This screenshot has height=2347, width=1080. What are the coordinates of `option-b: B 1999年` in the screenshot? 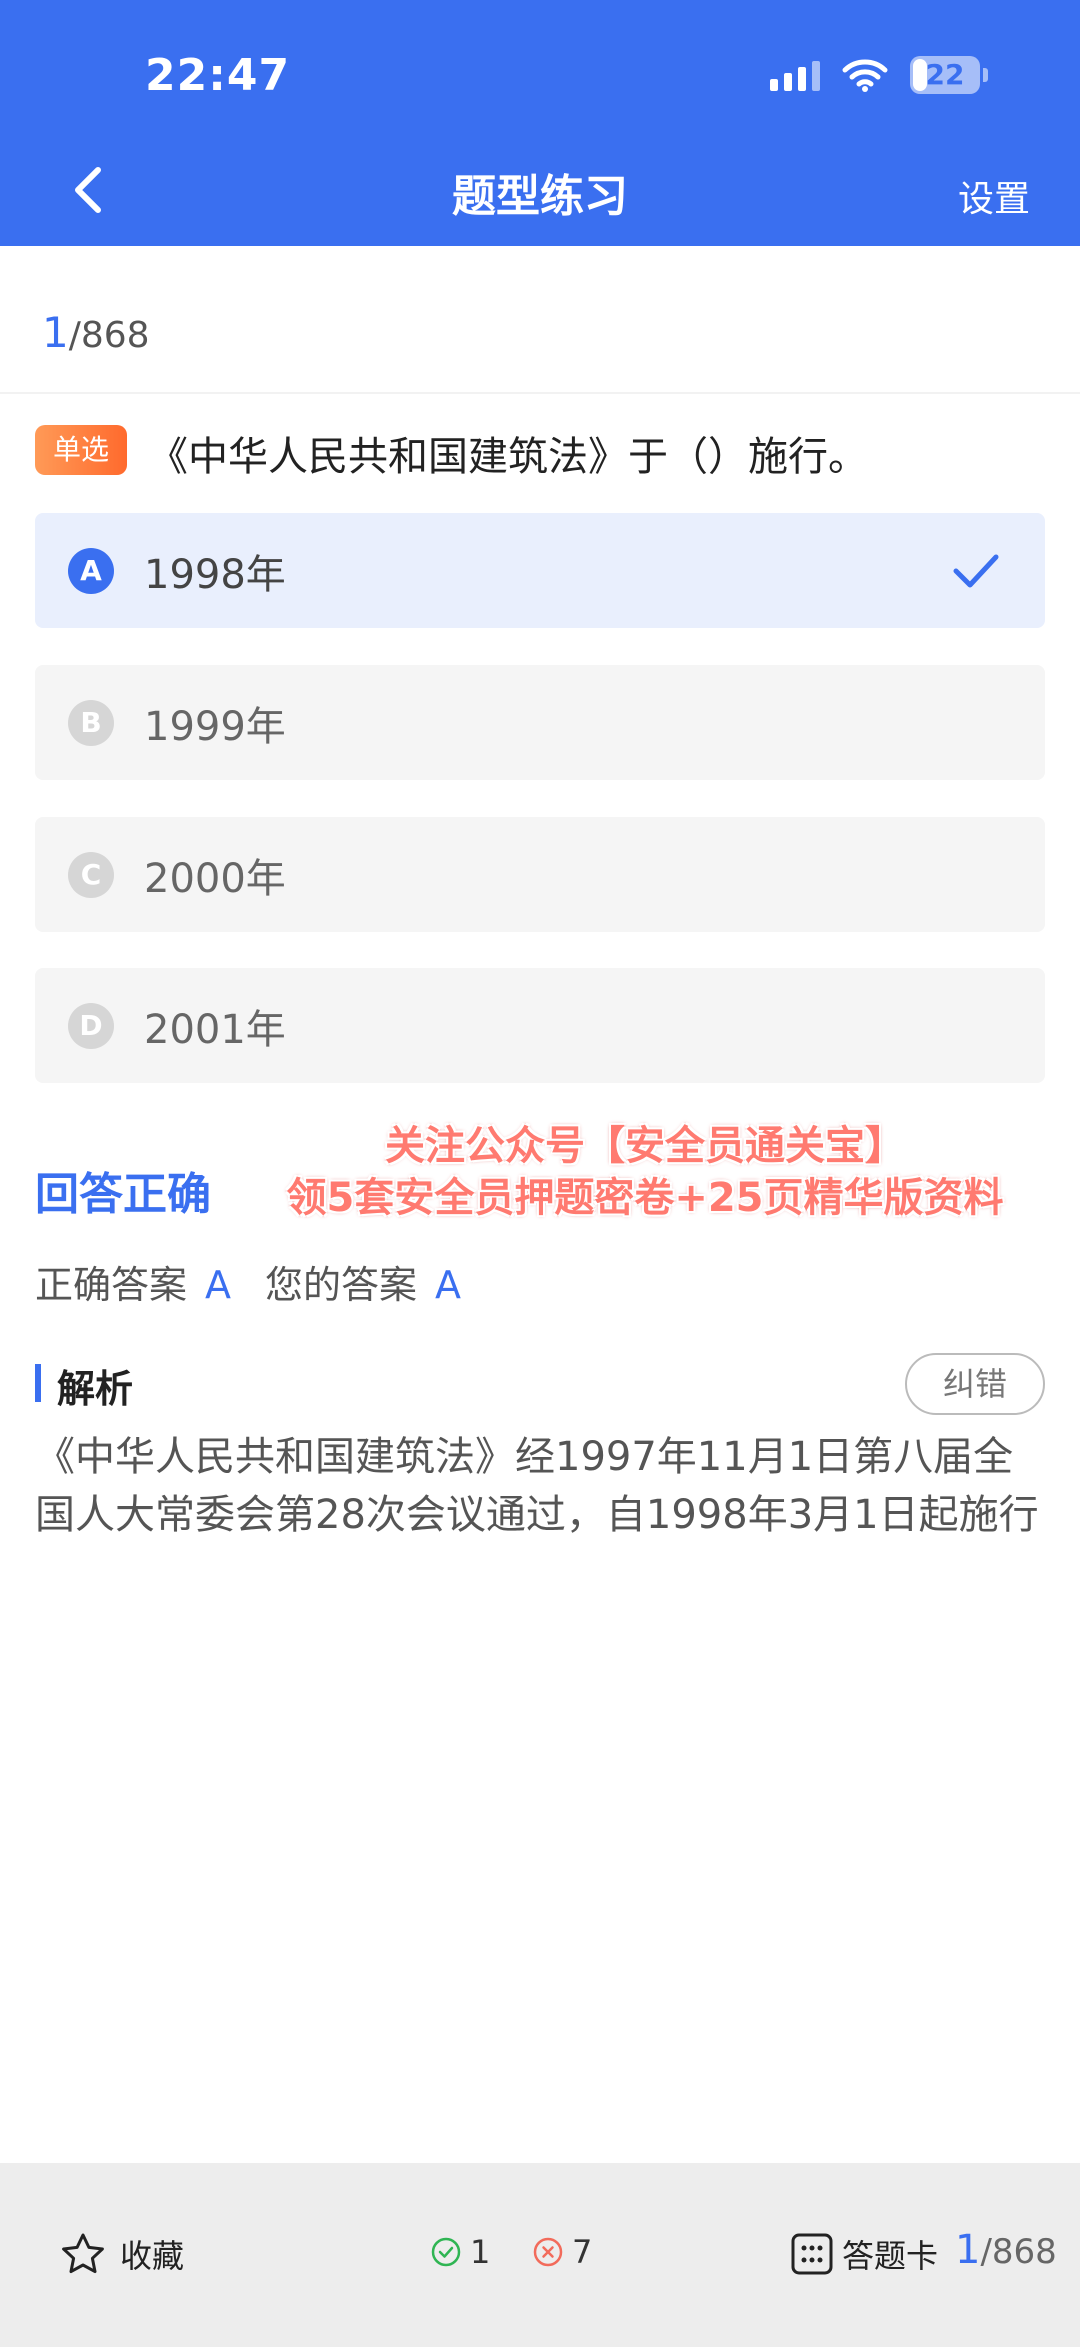 It's located at (540, 722).